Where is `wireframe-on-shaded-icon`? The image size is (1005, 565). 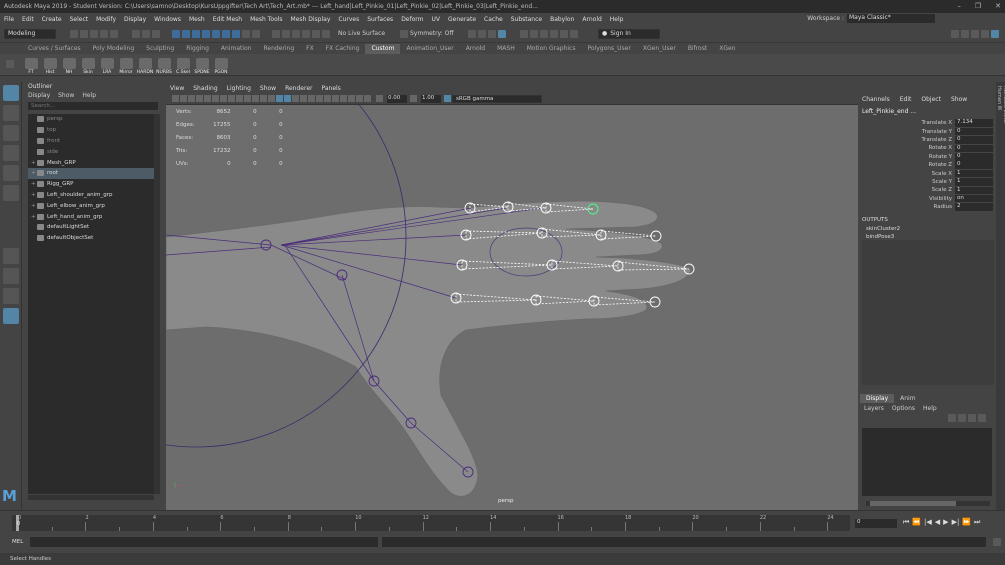
wireframe-on-shaded-icon is located at coordinates (287, 98).